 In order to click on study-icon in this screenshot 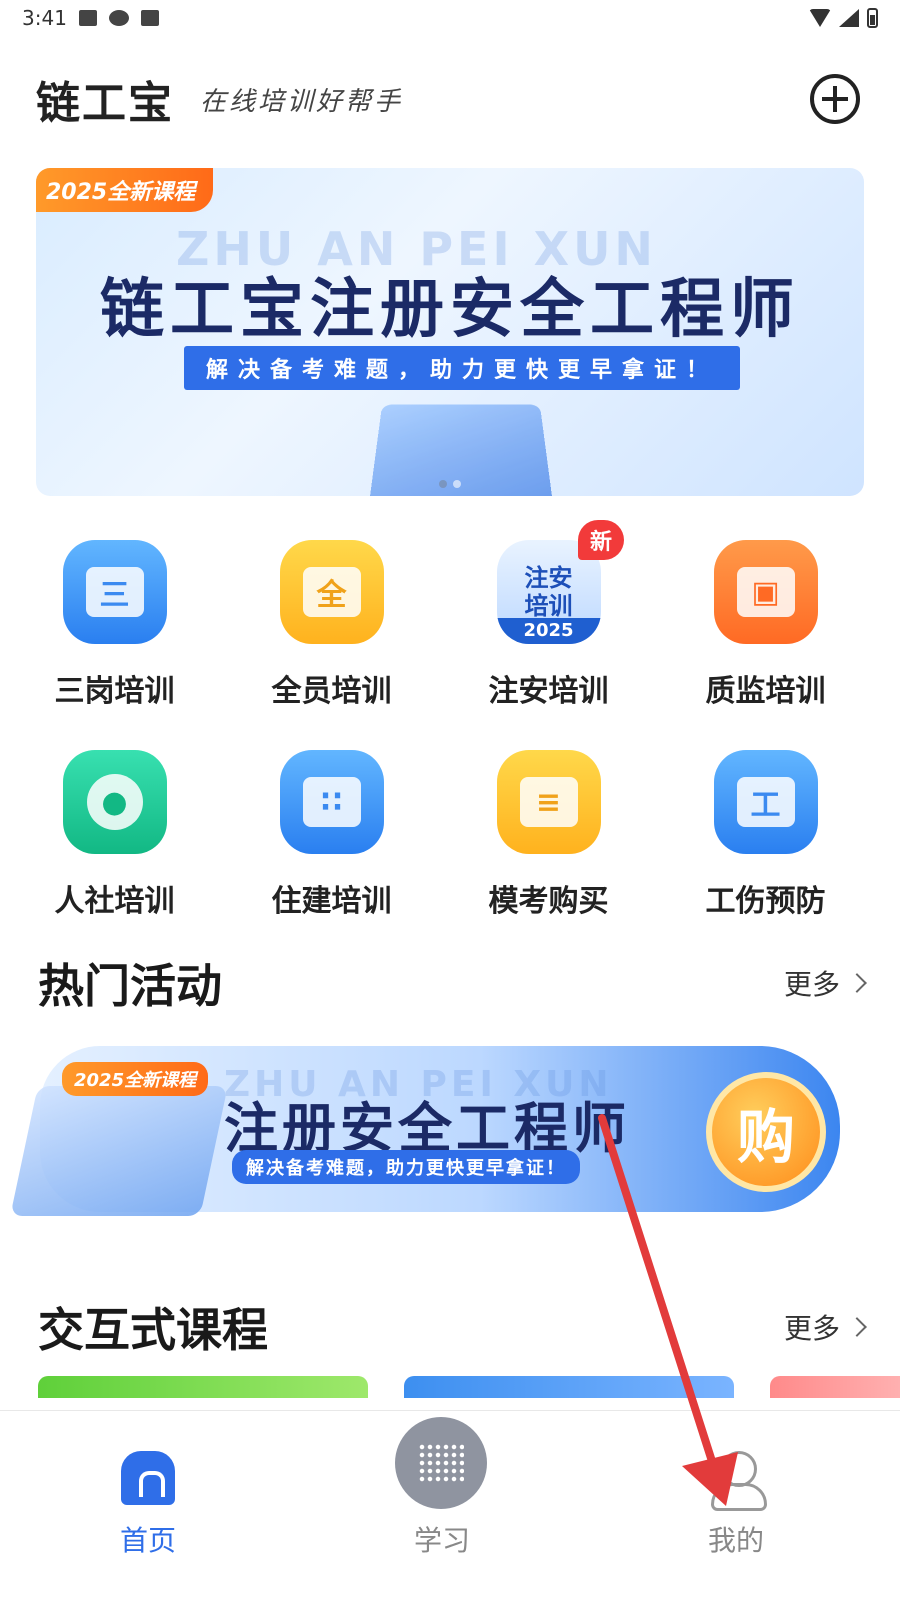, I will do `click(441, 1463)`.